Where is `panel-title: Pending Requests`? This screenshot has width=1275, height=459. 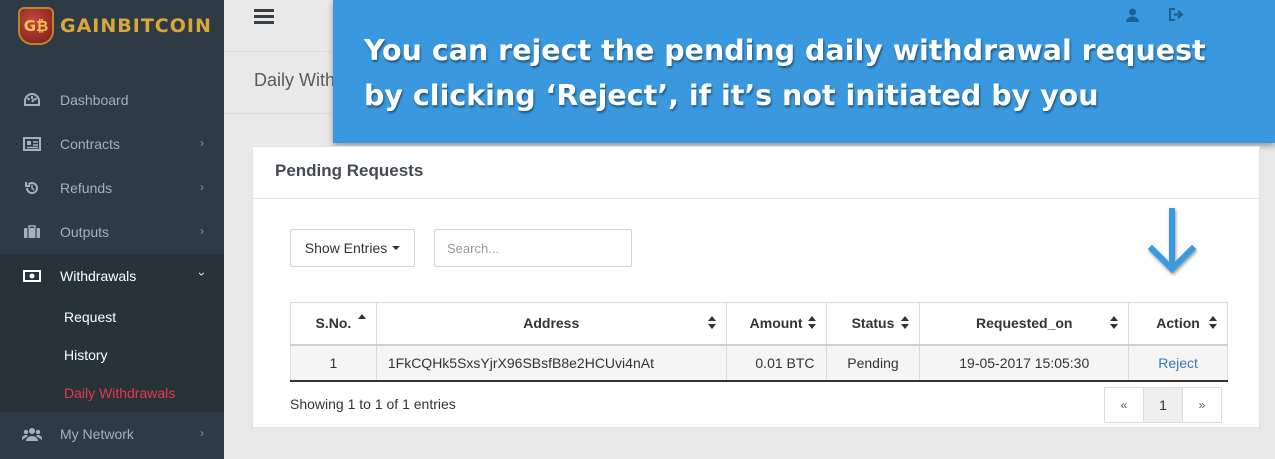 panel-title: Pending Requests is located at coordinates (756, 173).